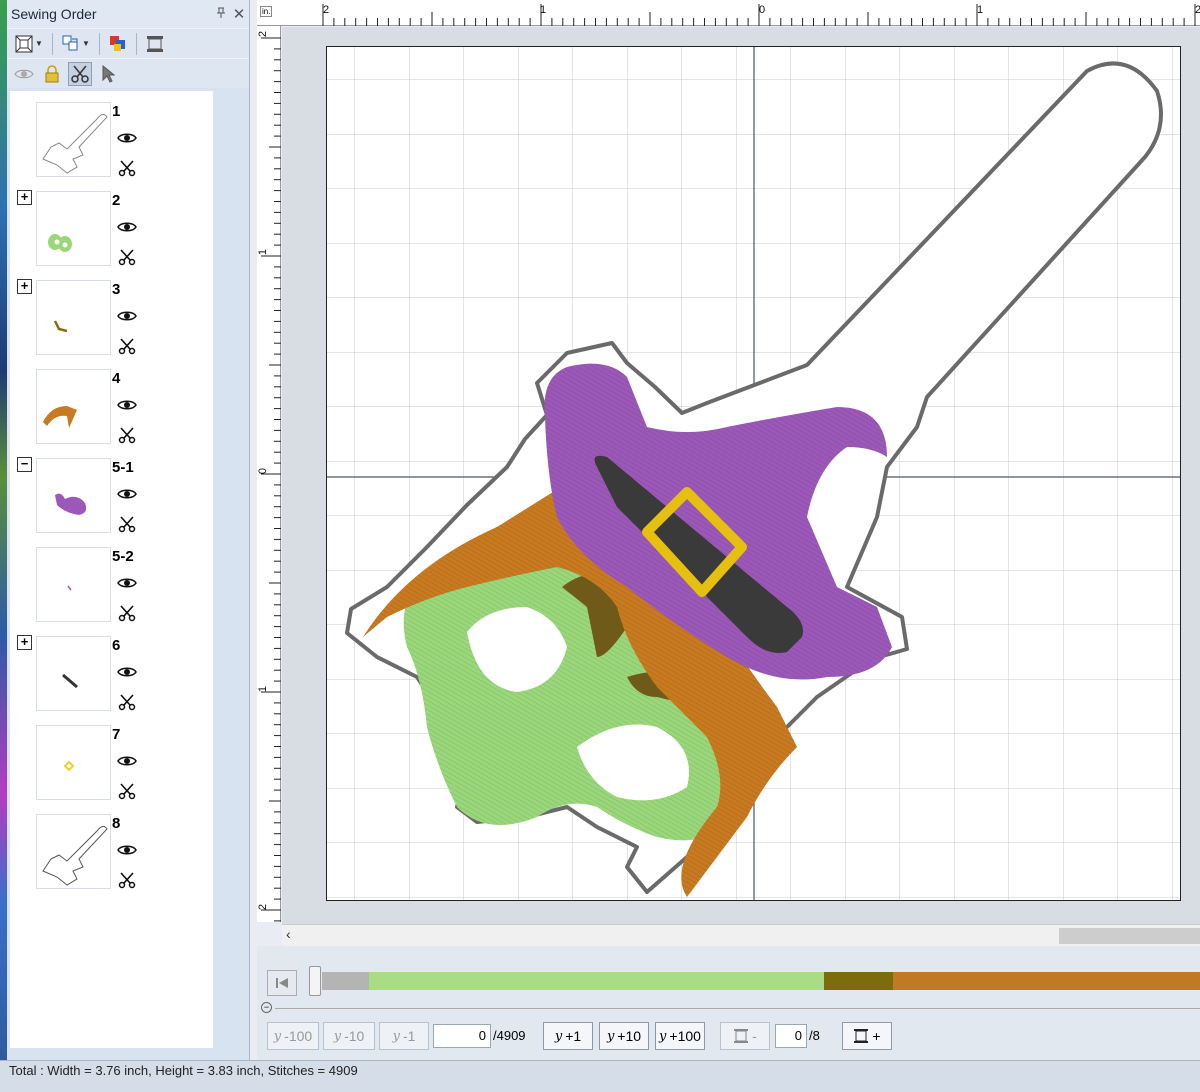 The height and width of the screenshot is (1092, 1200). Describe the element at coordinates (349, 1036) in the screenshot. I see `back-10-button: 𝑦 -10` at that location.